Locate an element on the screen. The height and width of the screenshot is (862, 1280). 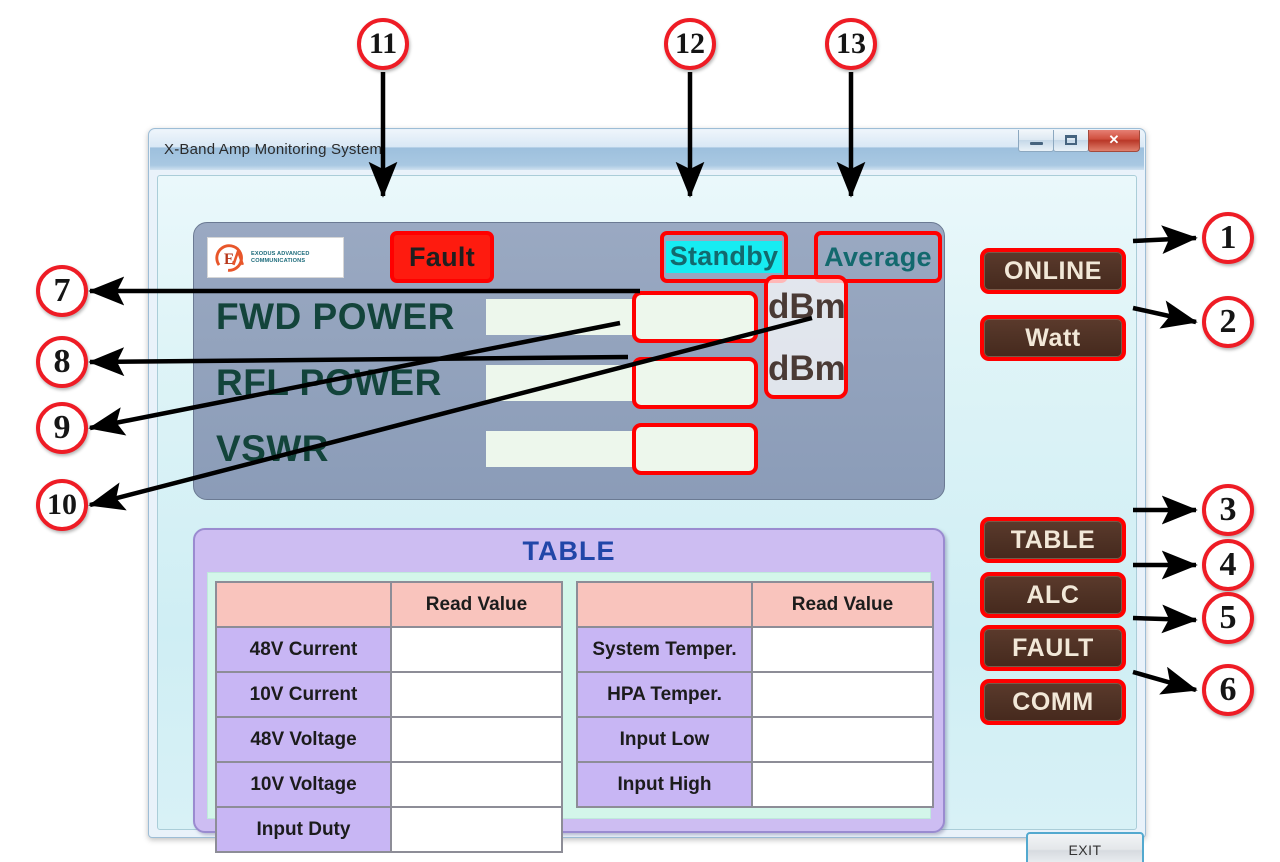
company-logo: E EXODUS ADVANCED COMMUNICATIONS is located at coordinates (275, 257).